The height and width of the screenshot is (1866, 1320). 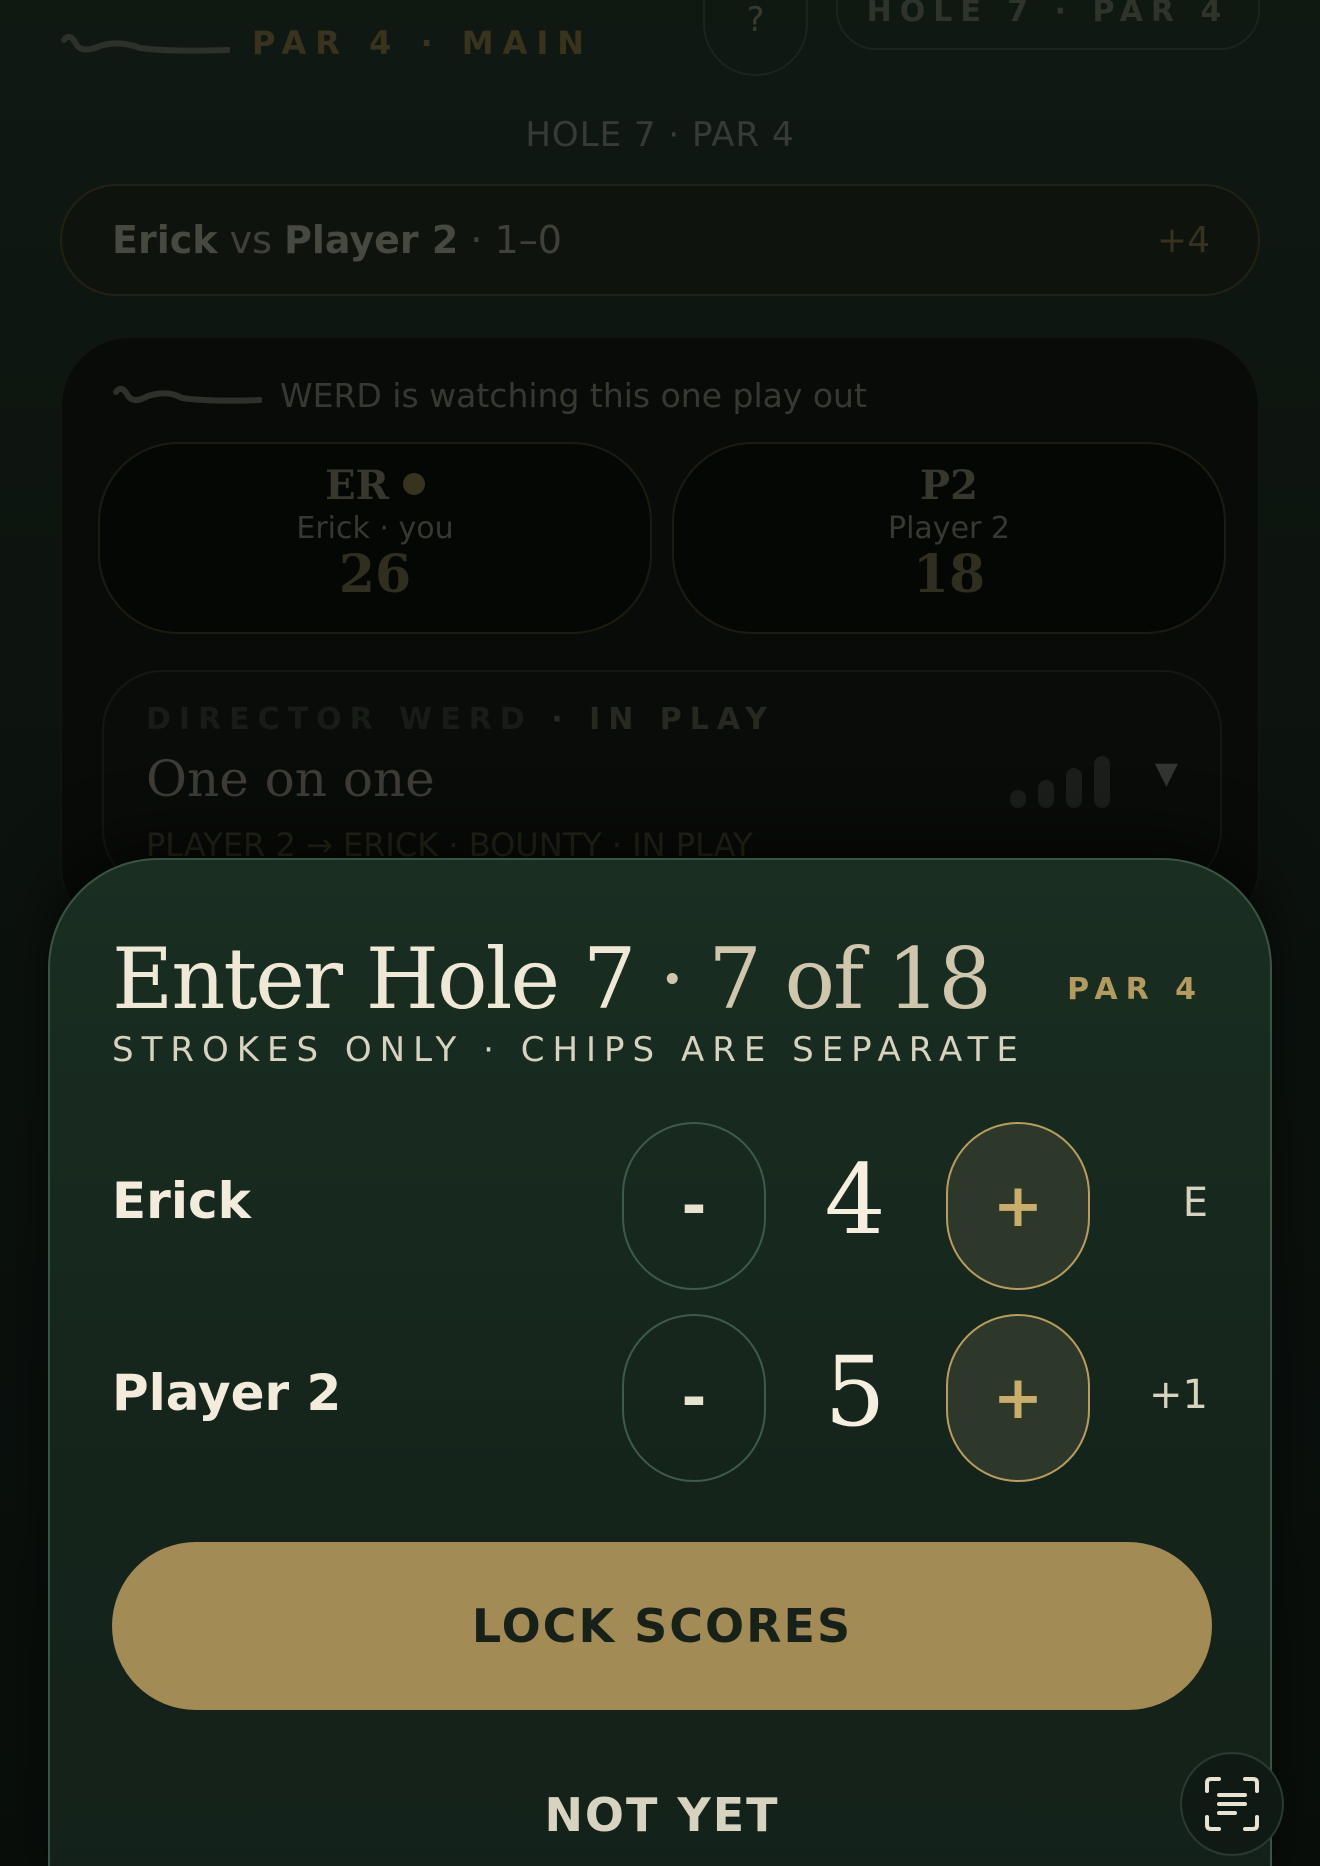 What do you see at coordinates (855, 1200) in the screenshot?
I see `stroke-count: 4` at bounding box center [855, 1200].